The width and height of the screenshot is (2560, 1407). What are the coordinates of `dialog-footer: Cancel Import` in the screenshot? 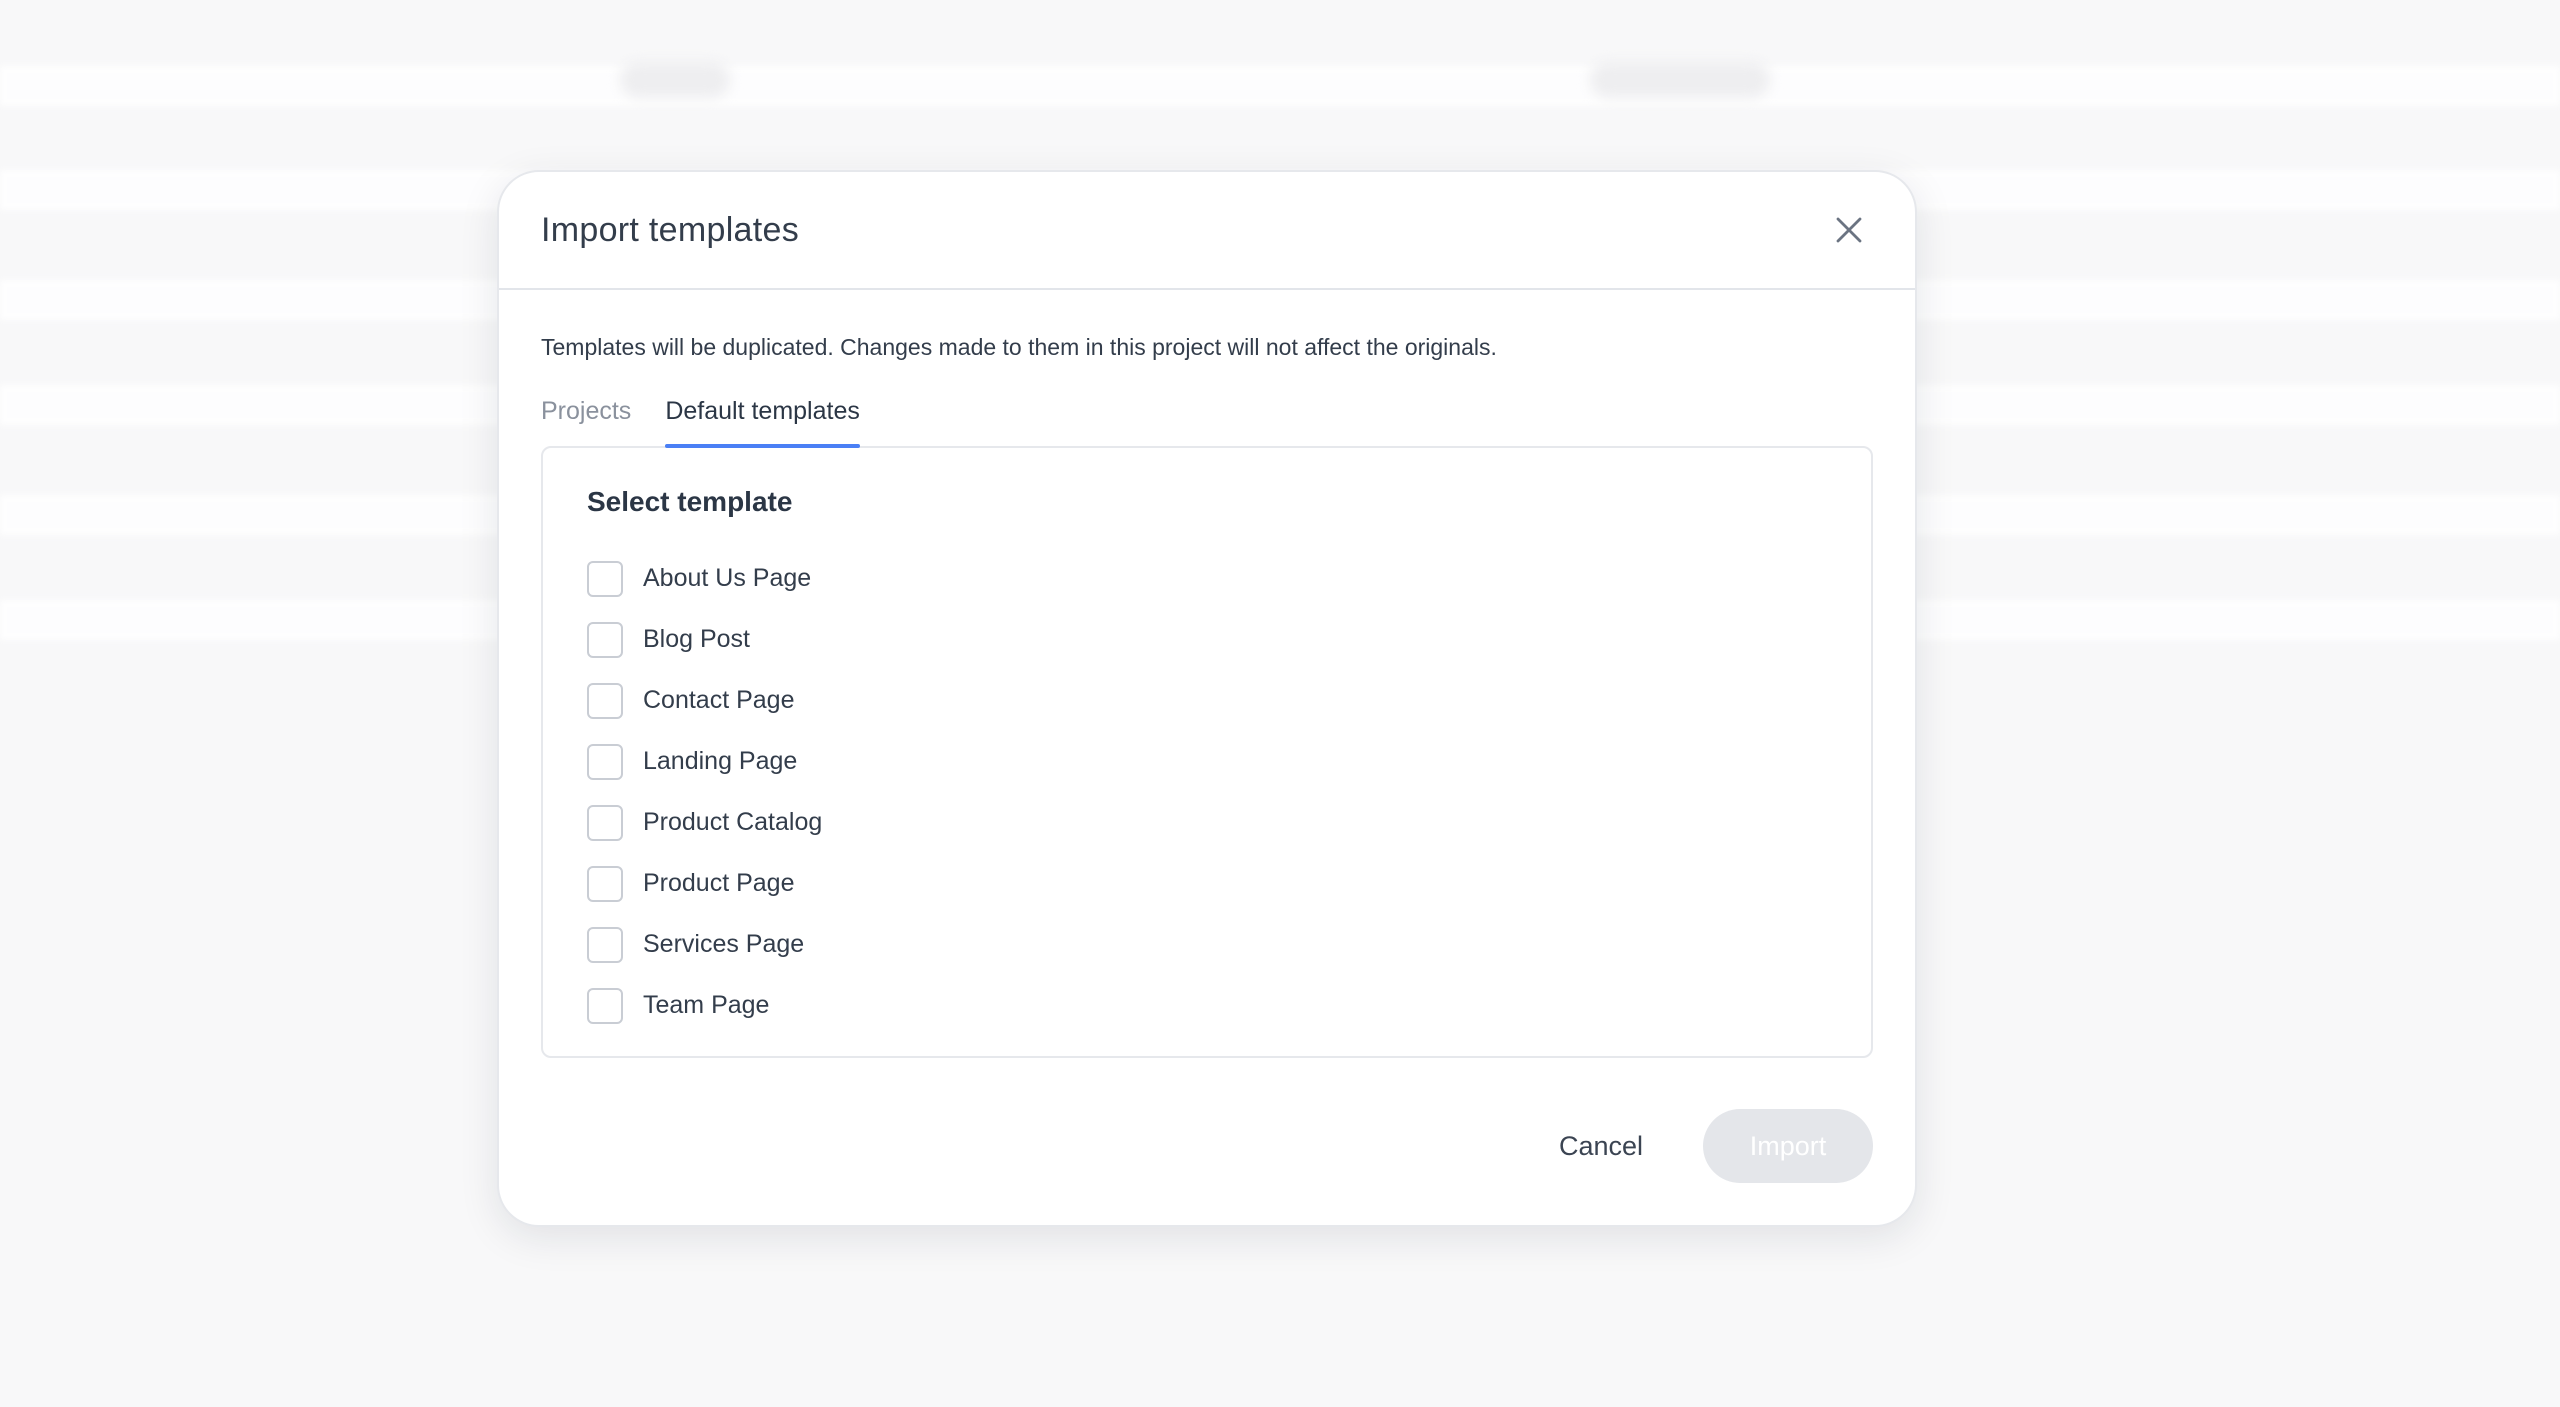 It's located at (1701, 1146).